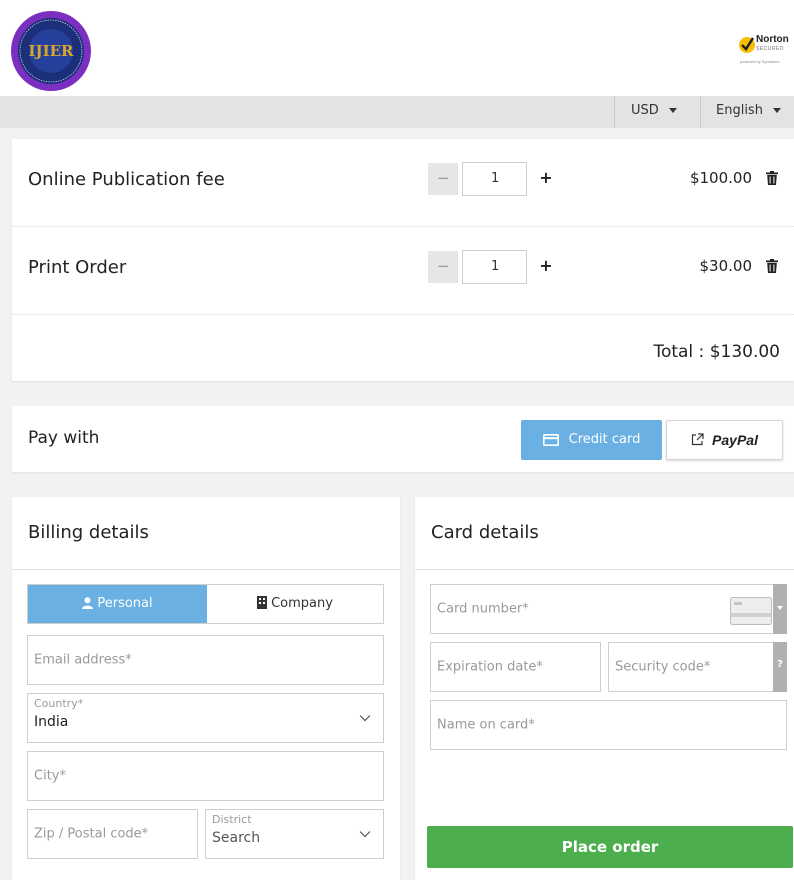 Image resolution: width=794 pixels, height=880 pixels. I want to click on country-value: India, so click(51, 722).